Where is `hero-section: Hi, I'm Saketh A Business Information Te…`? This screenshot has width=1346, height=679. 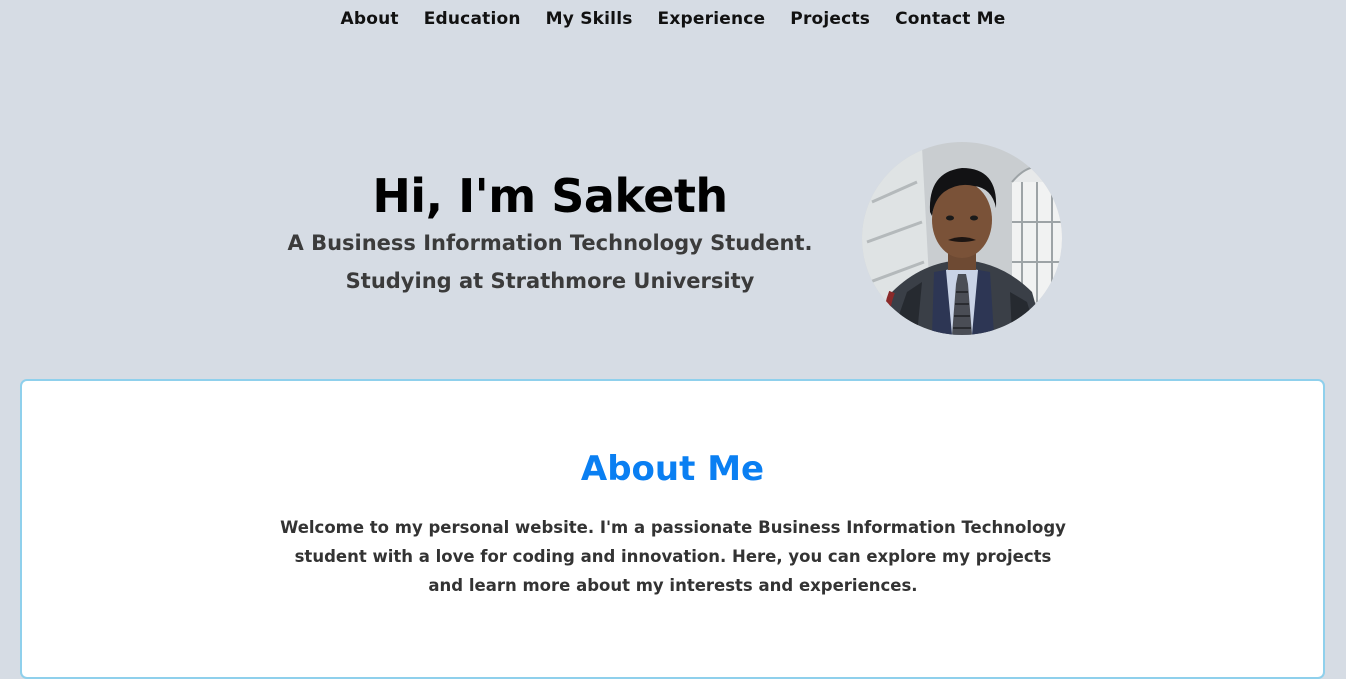 hero-section: Hi, I'm Saketh A Business Information Te… is located at coordinates (550, 234).